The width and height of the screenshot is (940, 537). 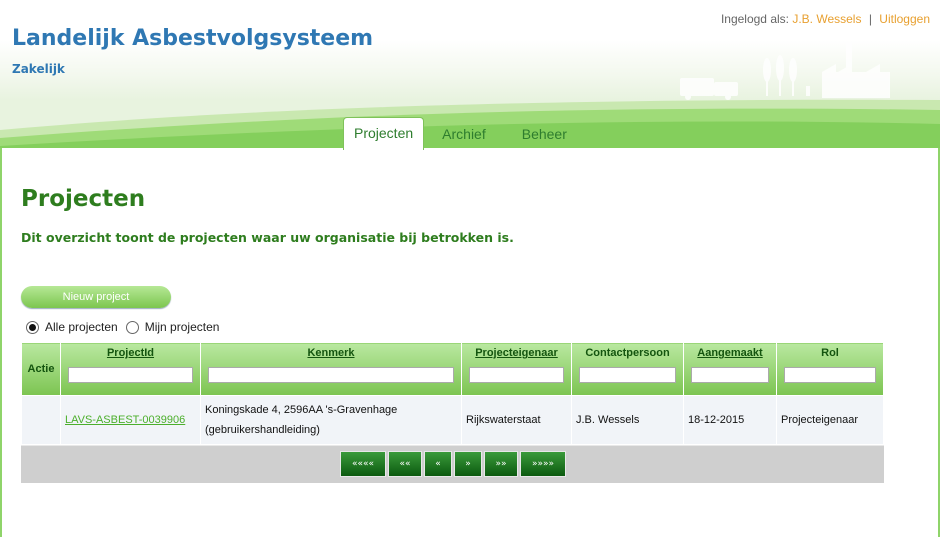 I want to click on app-subtitle: Zakelijk, so click(x=38, y=69).